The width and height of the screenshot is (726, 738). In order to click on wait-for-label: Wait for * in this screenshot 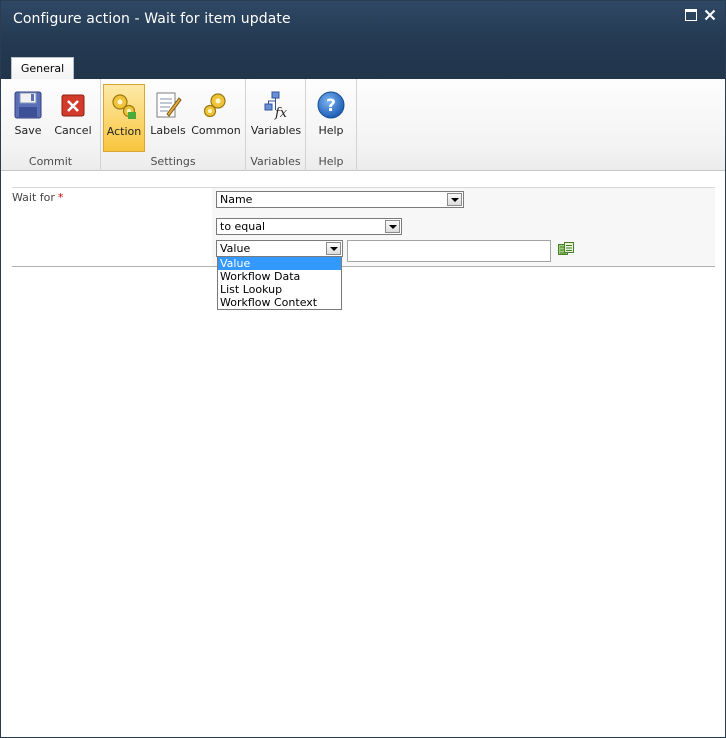, I will do `click(38, 197)`.